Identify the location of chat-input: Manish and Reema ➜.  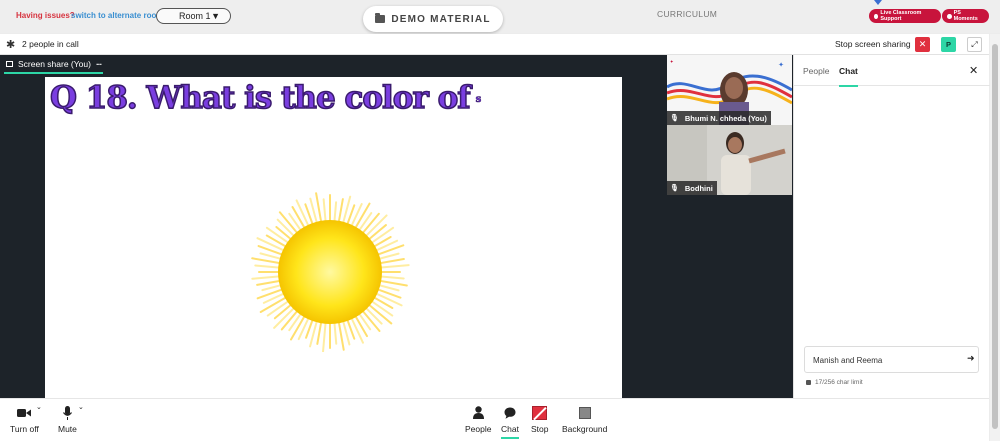
(891, 359).